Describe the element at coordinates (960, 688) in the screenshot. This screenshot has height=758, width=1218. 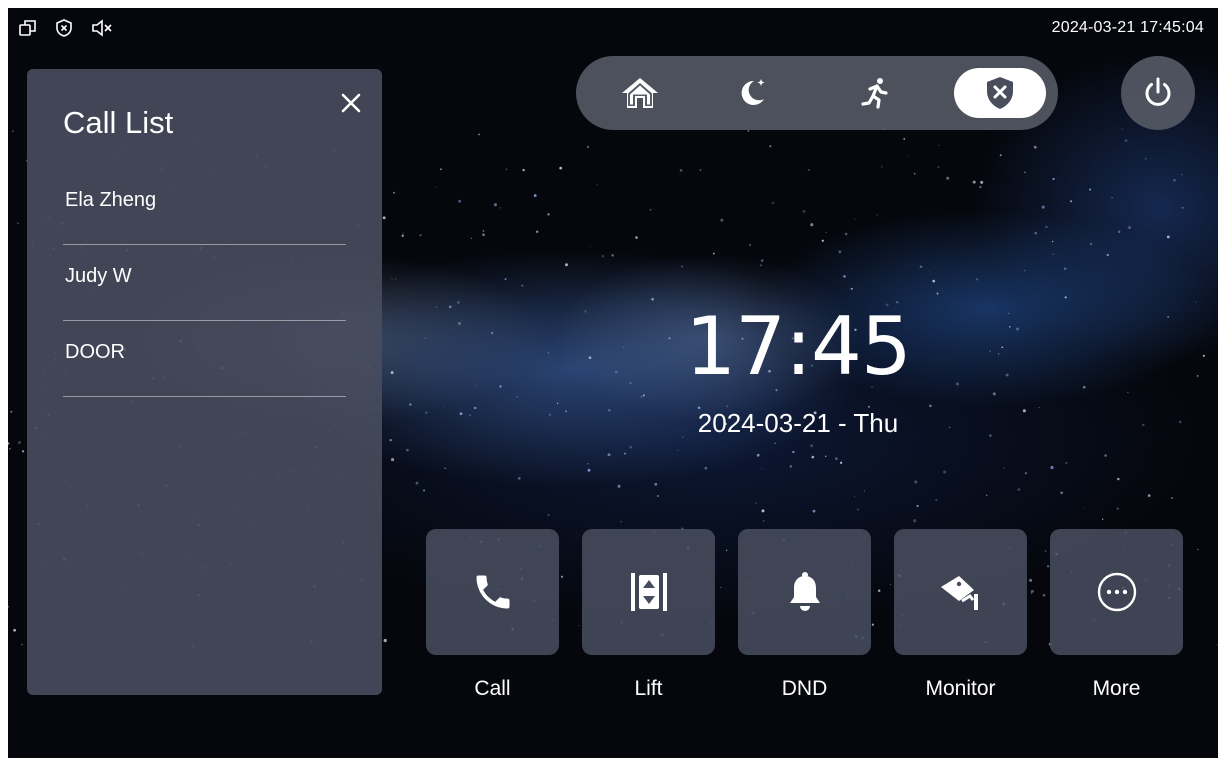
I see `monitor-label: Monitor` at that location.